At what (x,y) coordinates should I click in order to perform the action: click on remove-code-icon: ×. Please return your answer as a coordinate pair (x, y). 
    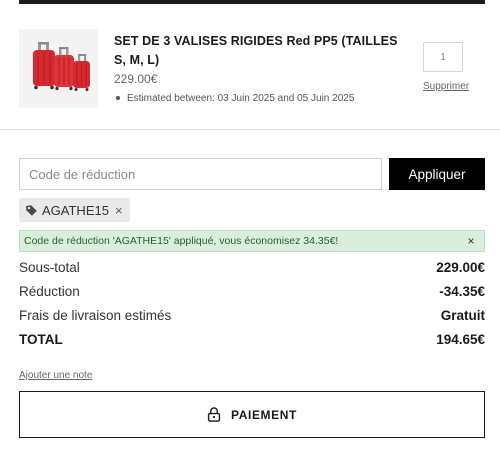
    Looking at the image, I should click on (119, 210).